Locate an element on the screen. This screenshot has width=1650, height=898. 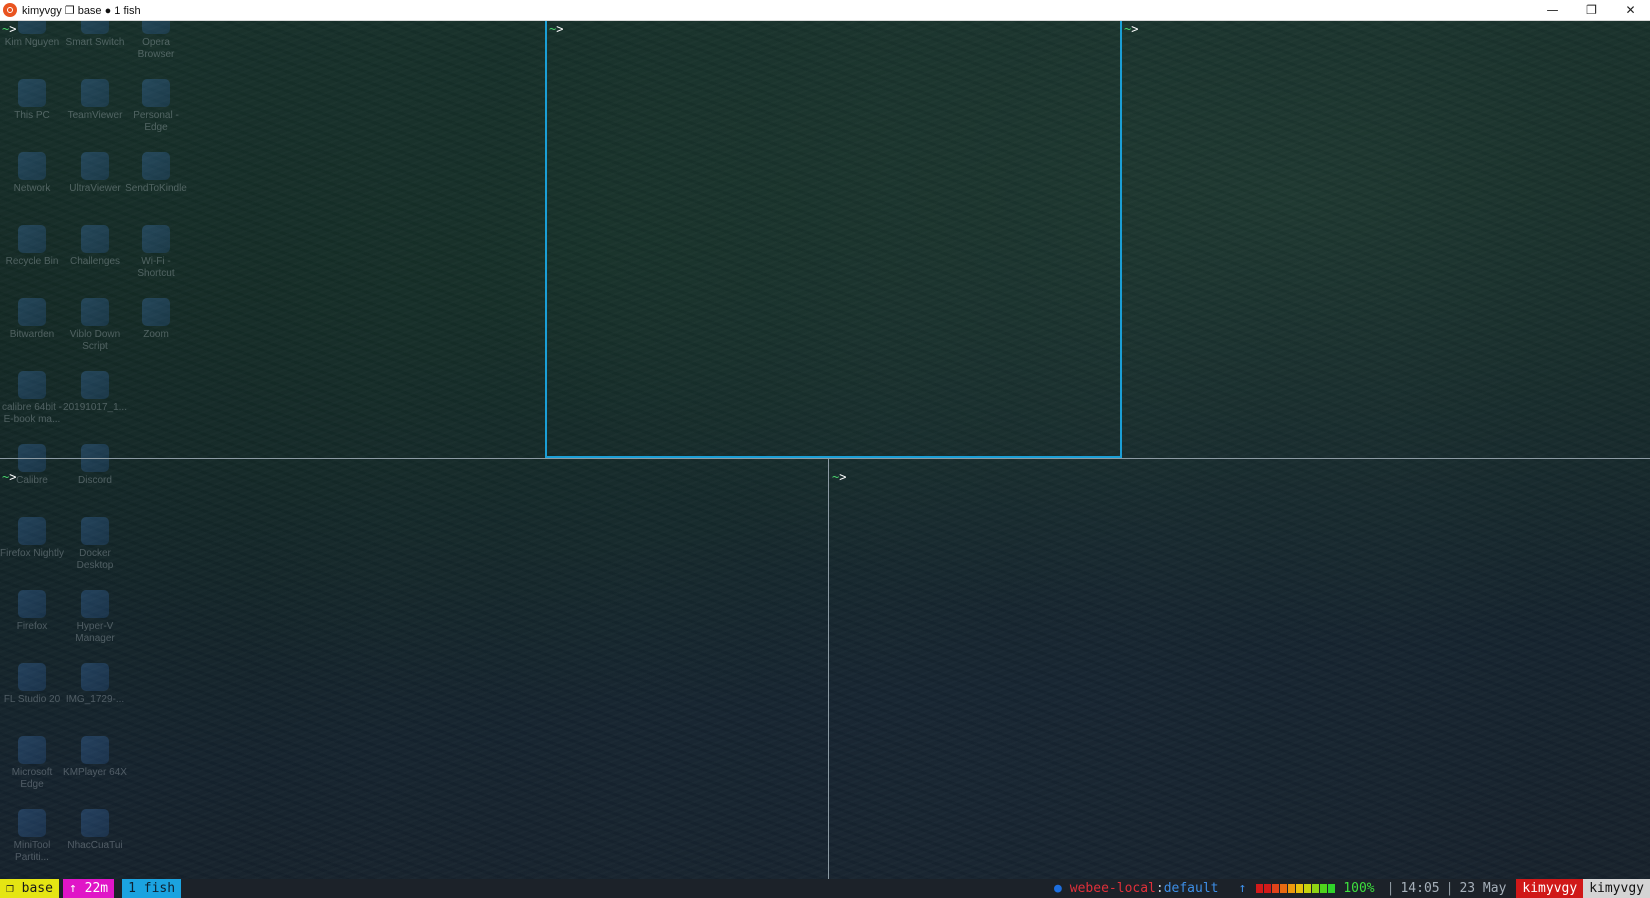
battery-percent: 100% is located at coordinates (1359, 888).